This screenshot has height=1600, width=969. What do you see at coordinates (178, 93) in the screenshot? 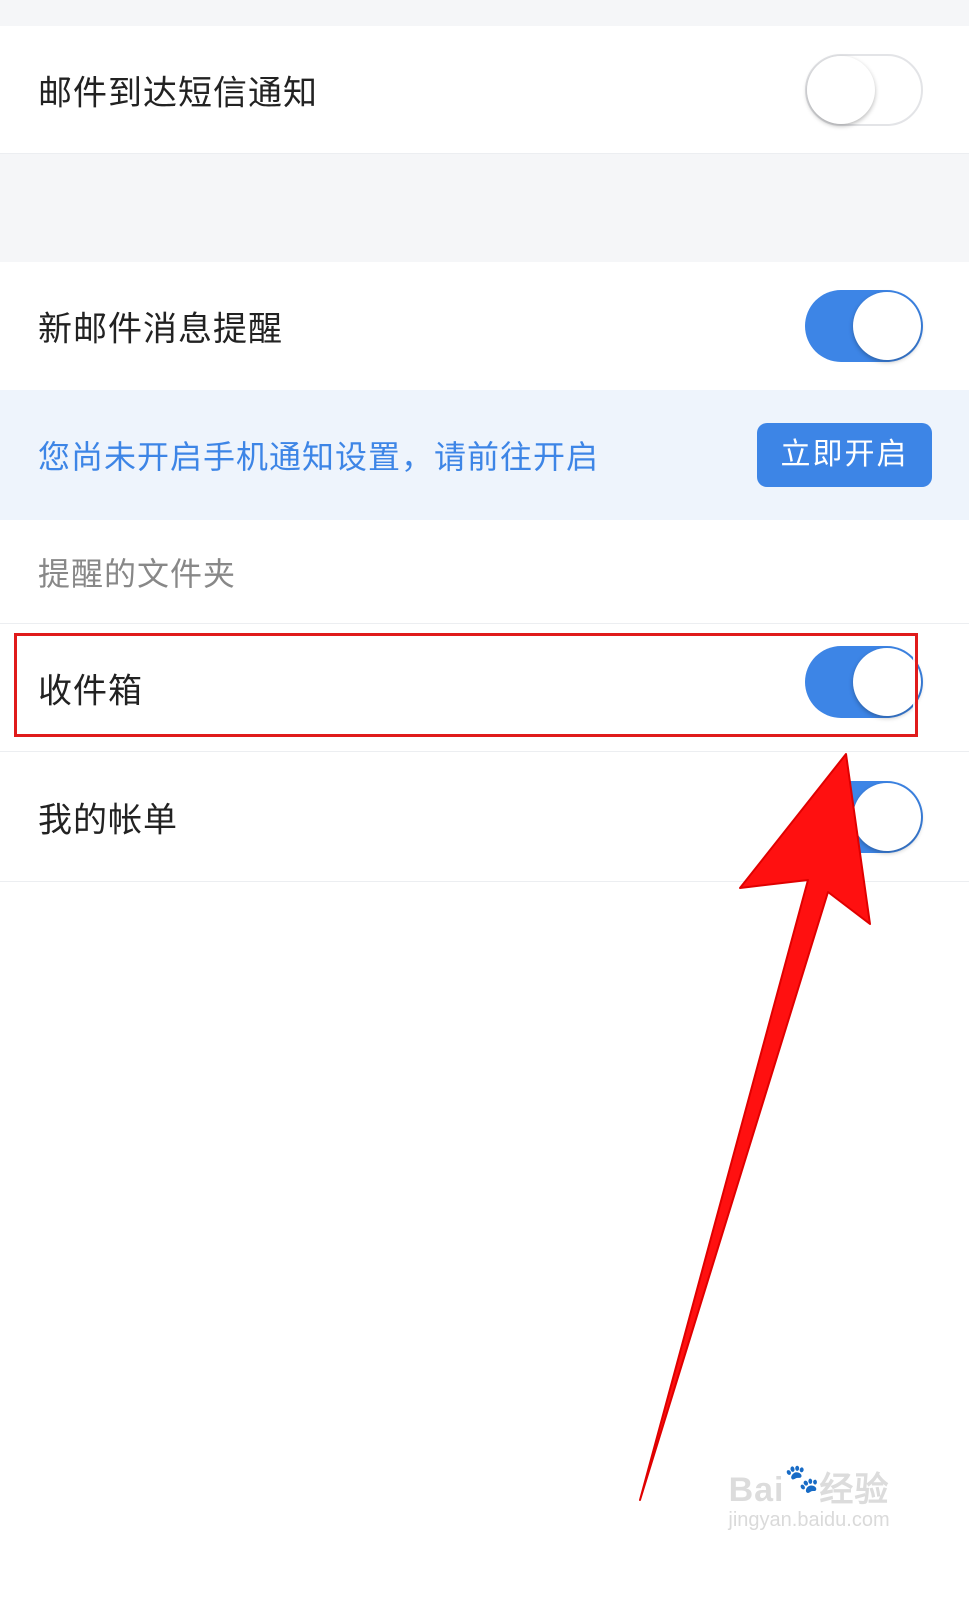
I see `sms-notify-label: 邮件到达短信通知` at bounding box center [178, 93].